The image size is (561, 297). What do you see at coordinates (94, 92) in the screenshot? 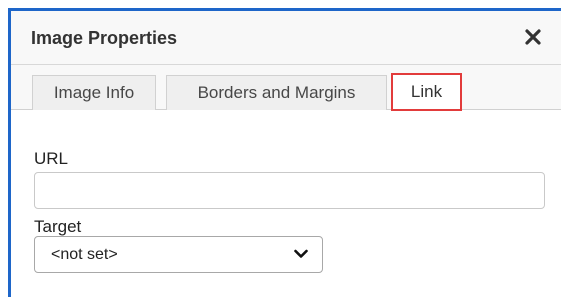
I see `tab-image-info: Image Info` at bounding box center [94, 92].